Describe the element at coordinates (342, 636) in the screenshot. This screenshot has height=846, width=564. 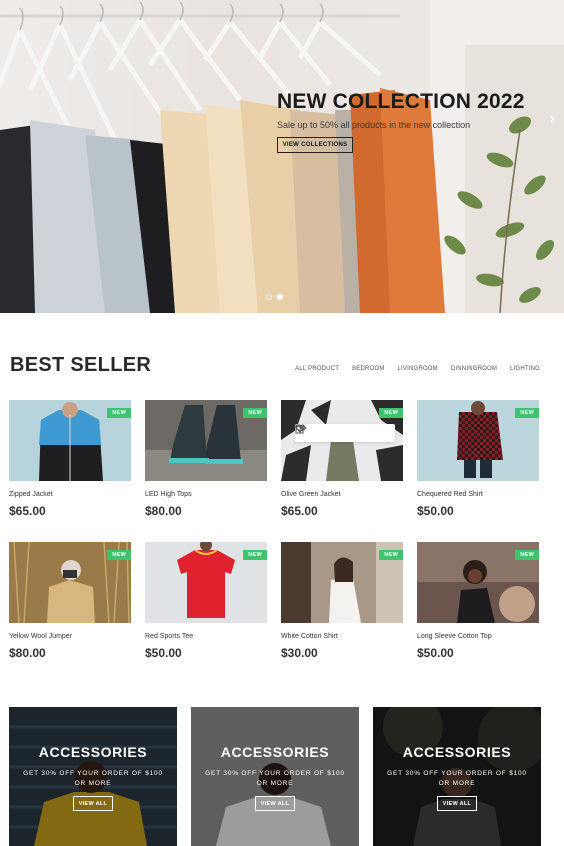
I see `product-name: White Cotton Shirt` at that location.